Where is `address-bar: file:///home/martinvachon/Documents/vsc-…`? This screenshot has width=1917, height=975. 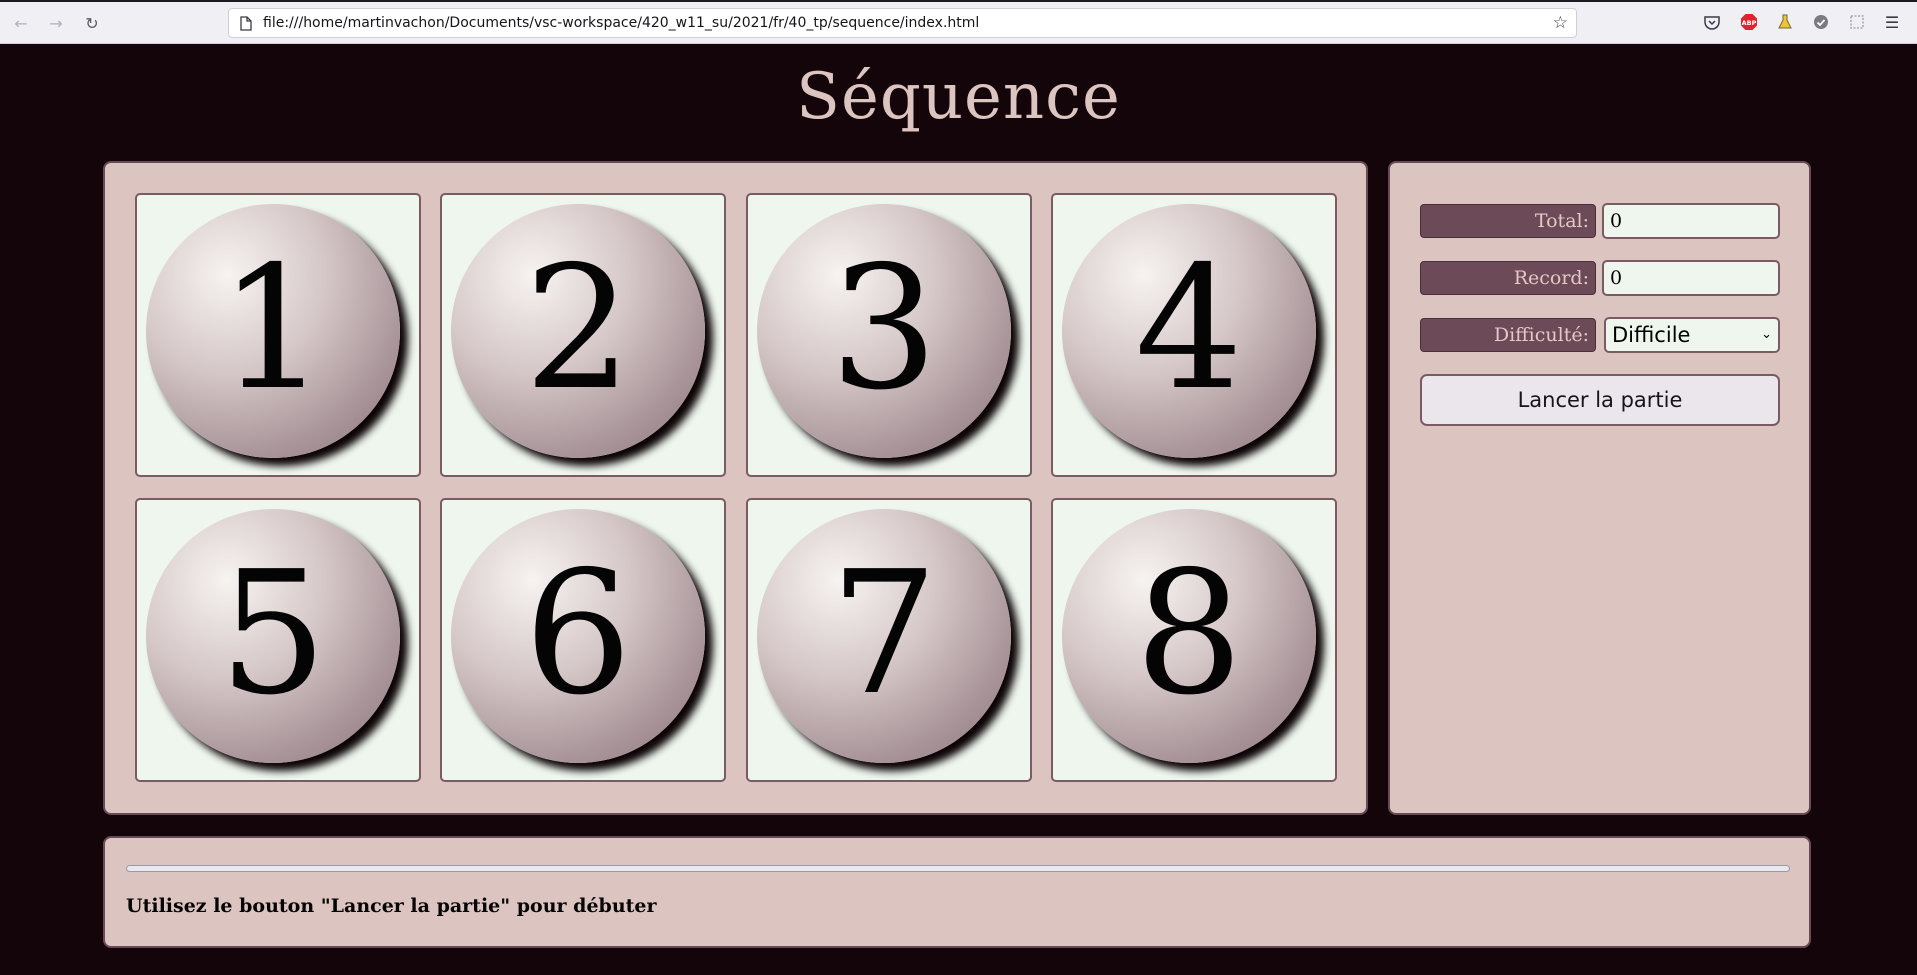 address-bar: file:///home/martinvachon/Documents/vsc-… is located at coordinates (902, 23).